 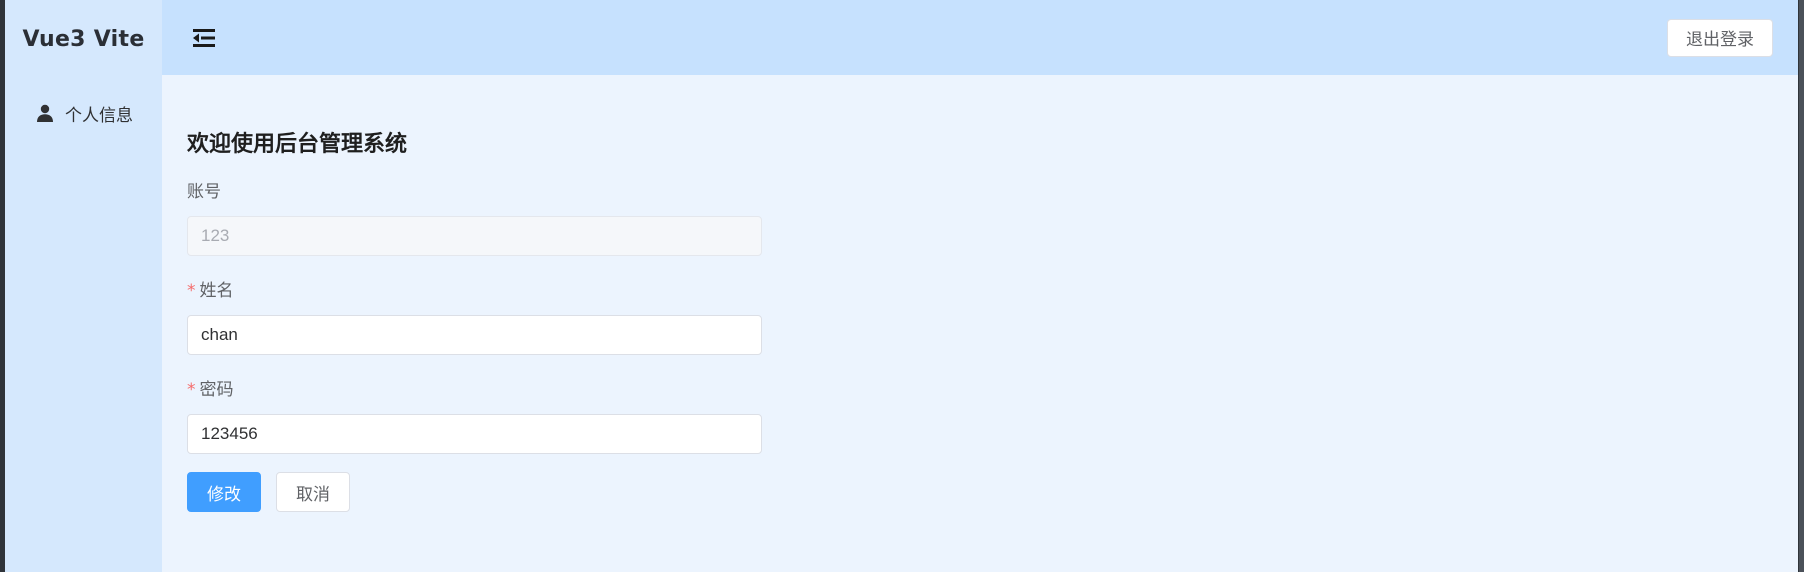 I want to click on user-icon, so click(x=45, y=113).